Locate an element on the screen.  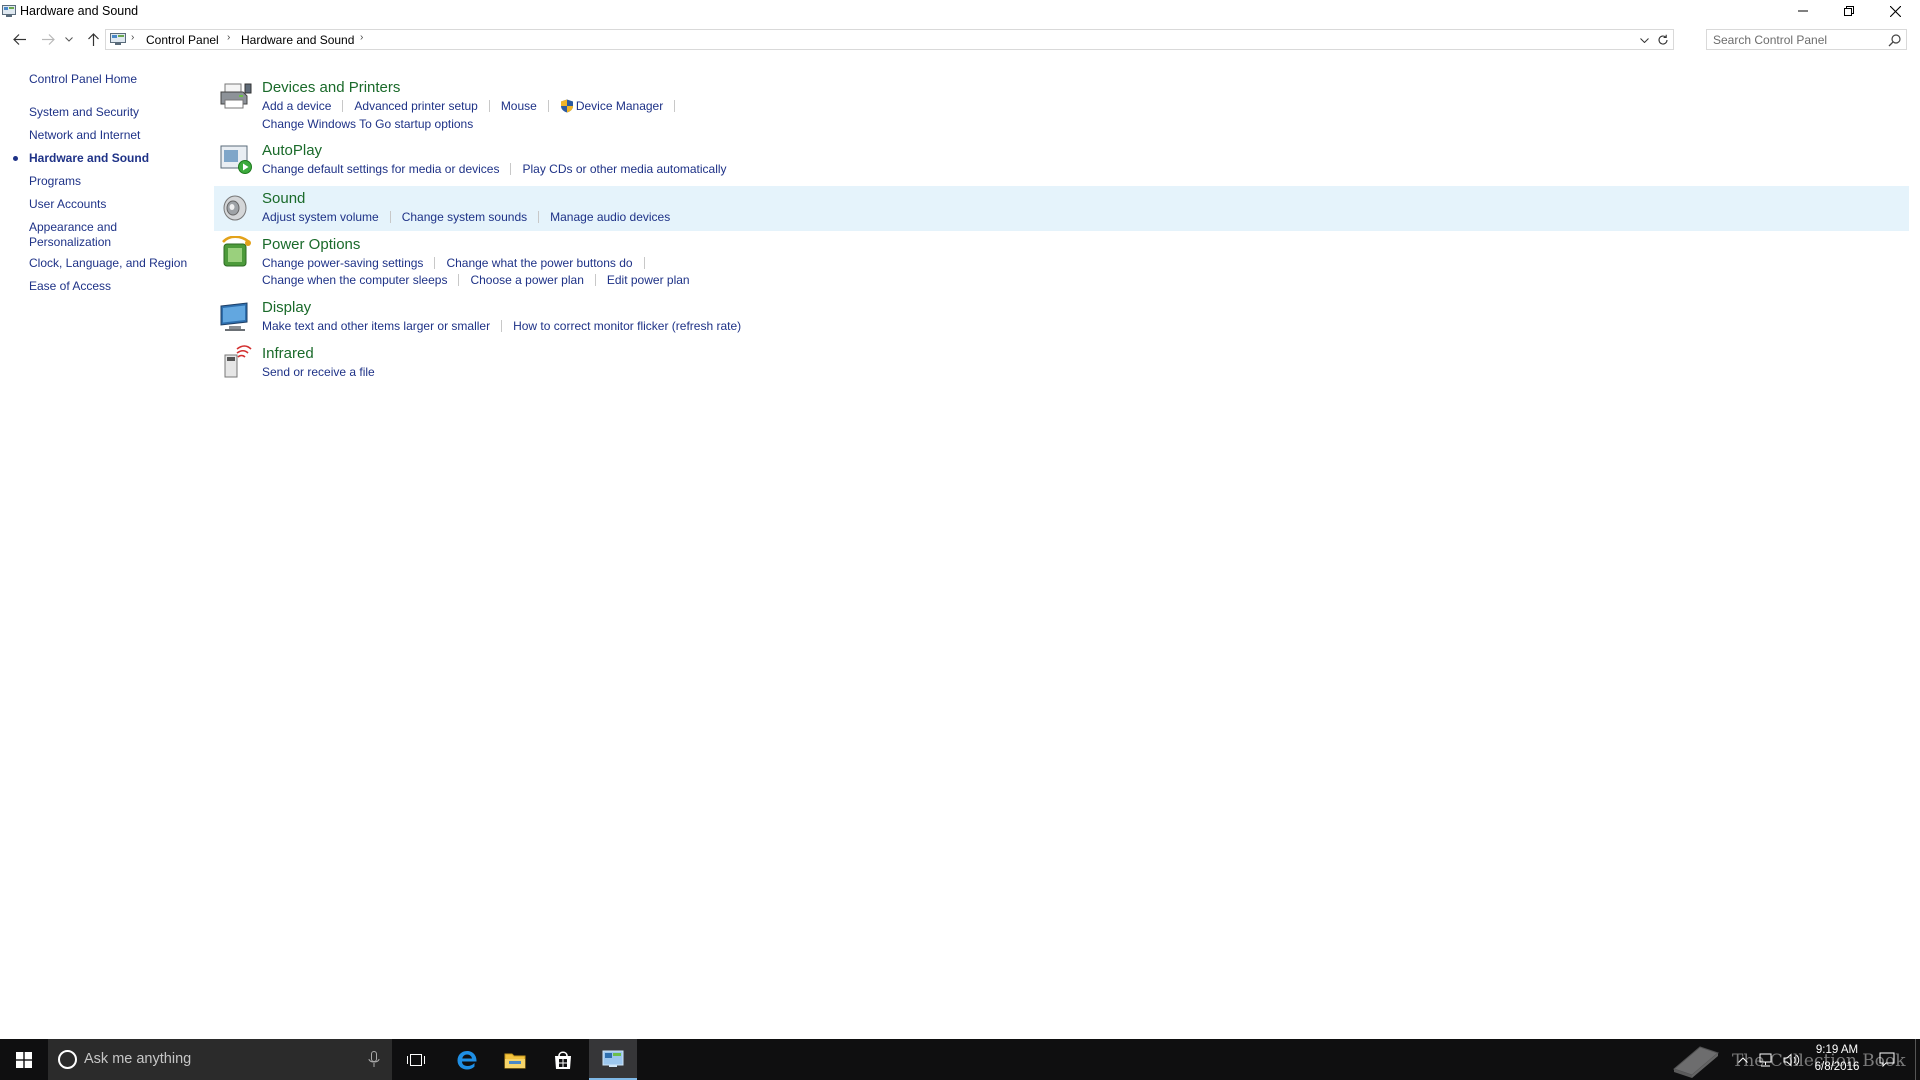
action-center-button is located at coordinates (1887, 1059).